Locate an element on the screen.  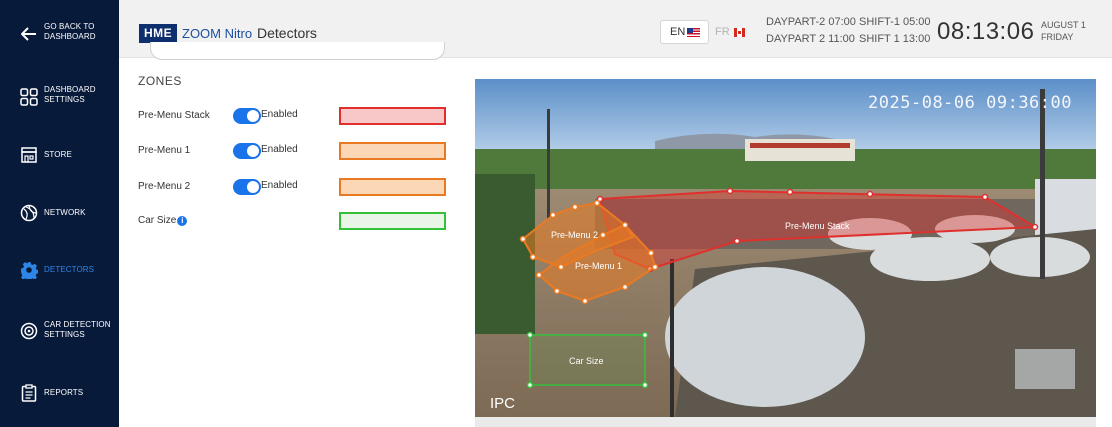
sidebar-item-label: STORE is located at coordinates (58, 154).